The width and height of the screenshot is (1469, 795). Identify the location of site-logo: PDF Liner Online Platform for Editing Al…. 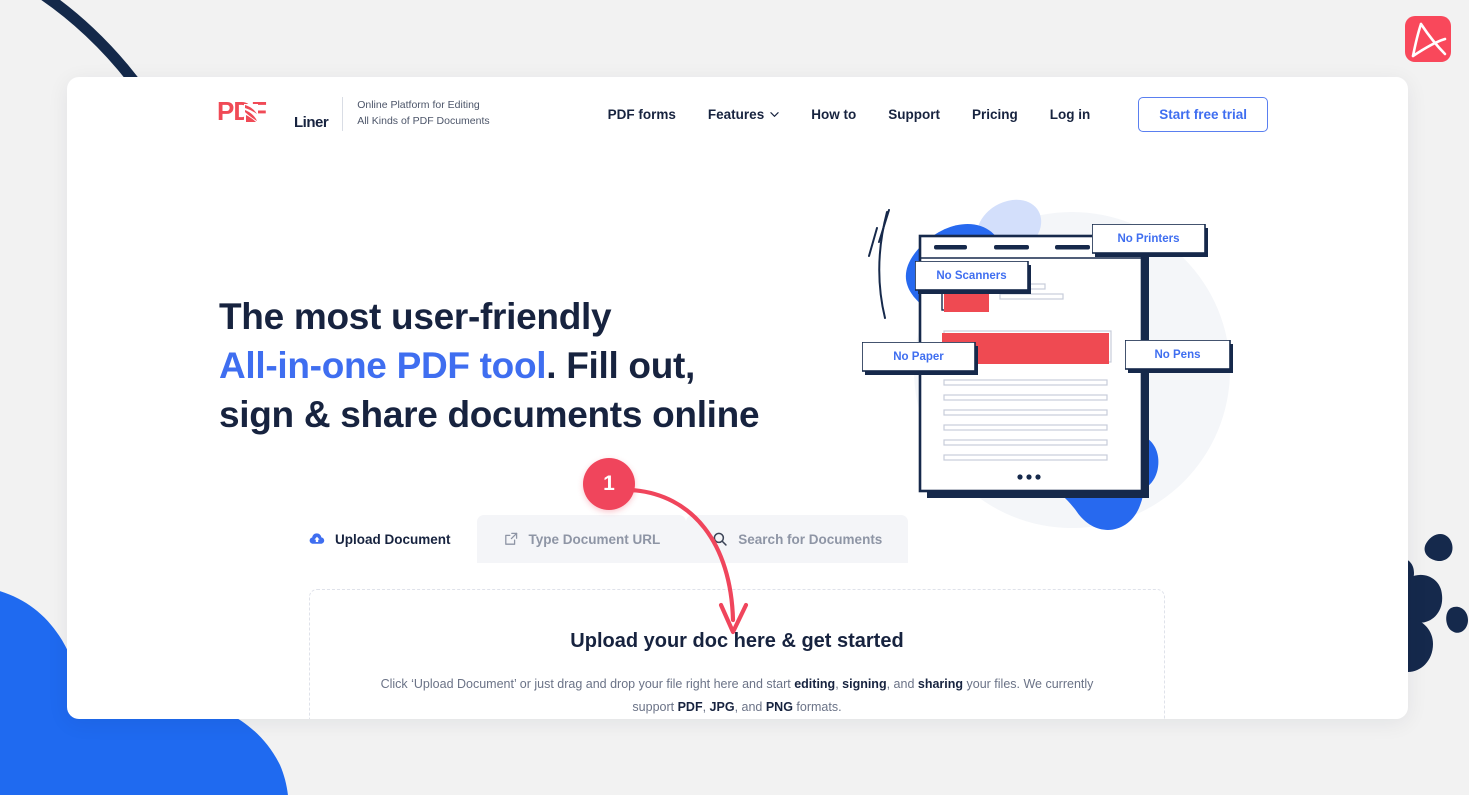
(353, 114).